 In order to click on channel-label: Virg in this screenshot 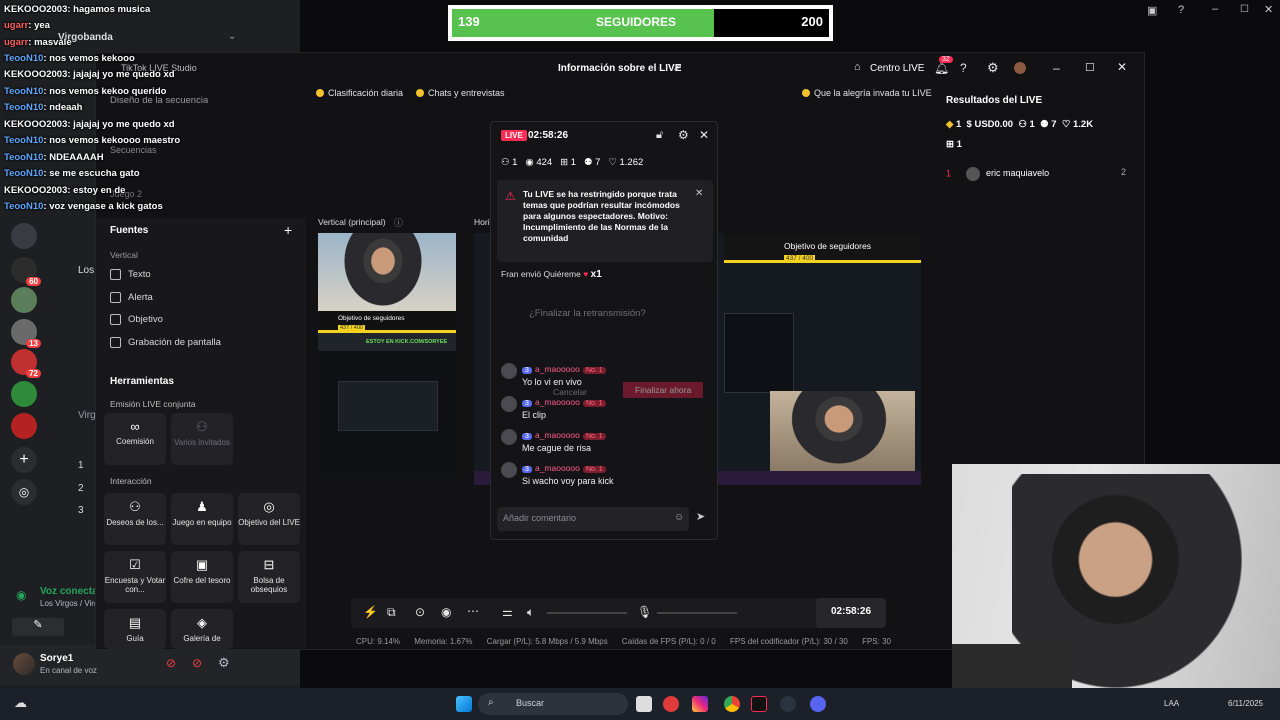, I will do `click(87, 415)`.